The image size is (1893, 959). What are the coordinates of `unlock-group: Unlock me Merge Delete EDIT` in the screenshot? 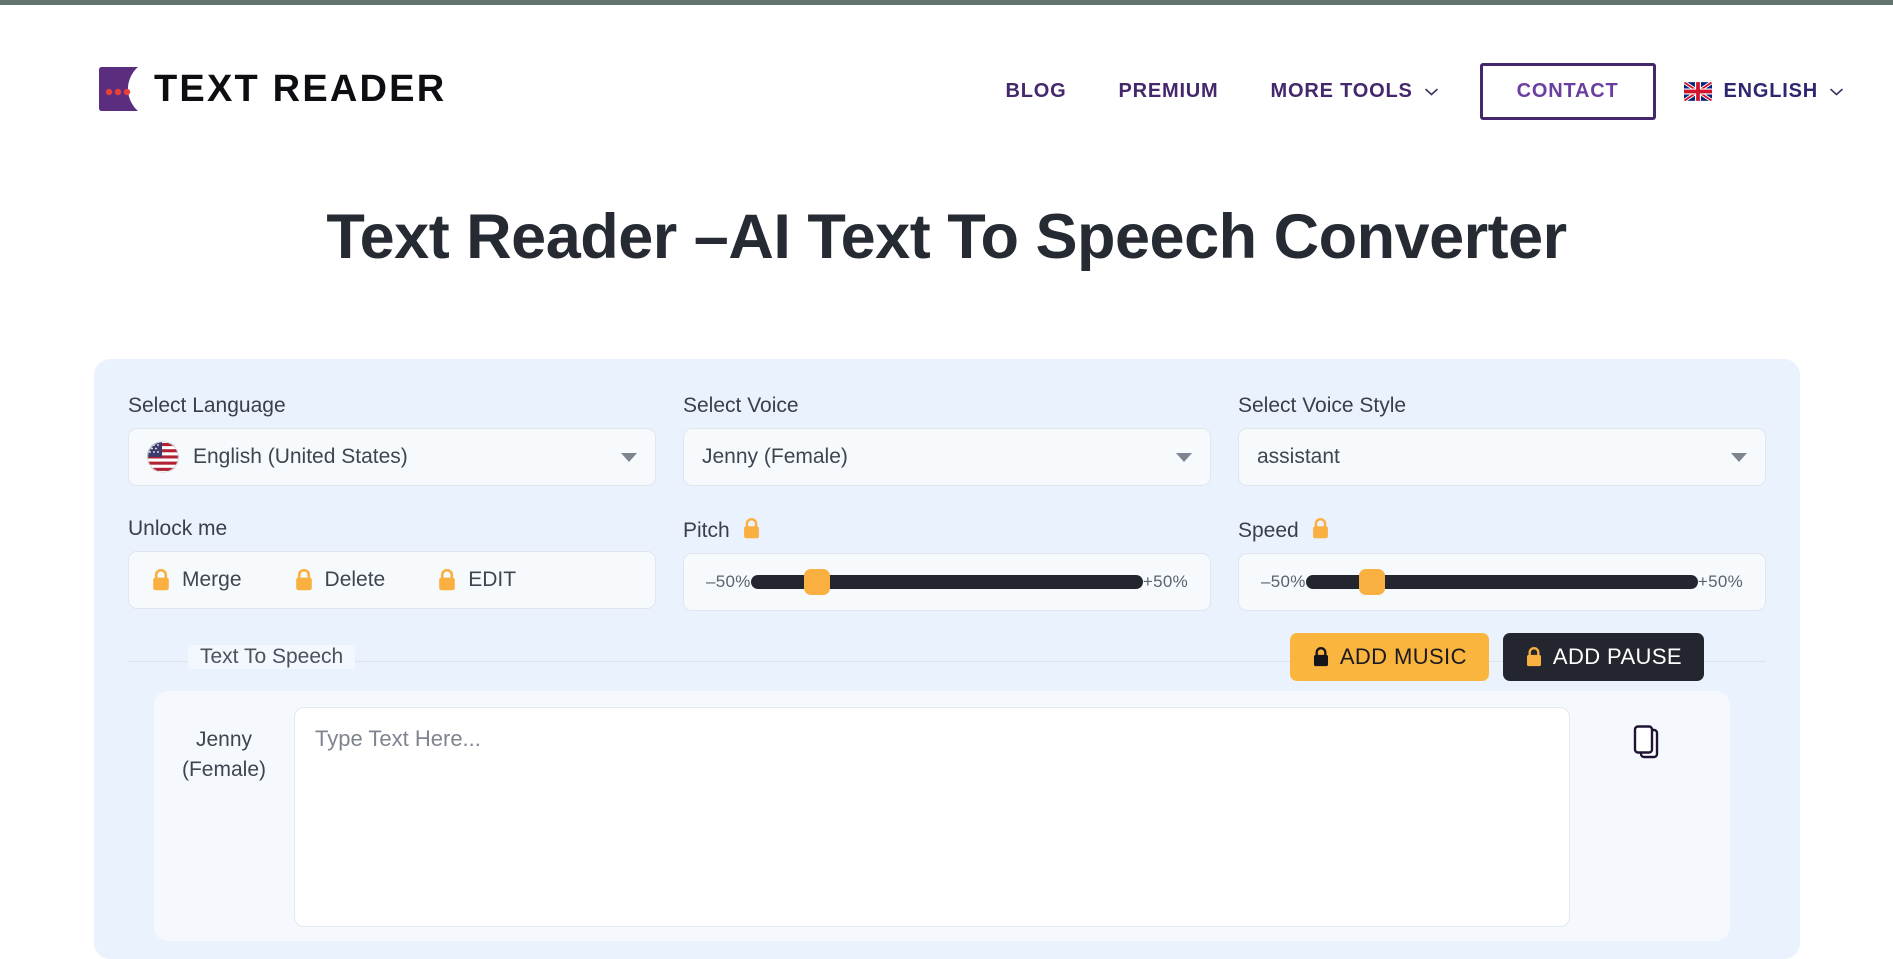 It's located at (392, 564).